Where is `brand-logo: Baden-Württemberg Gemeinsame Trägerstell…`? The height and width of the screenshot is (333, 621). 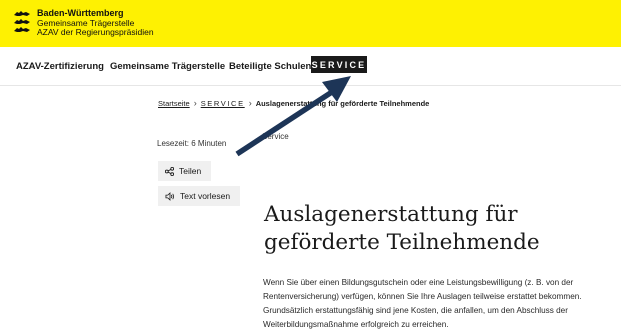 brand-logo: Baden-Württemberg Gemeinsame Trägerstell… is located at coordinates (83, 23).